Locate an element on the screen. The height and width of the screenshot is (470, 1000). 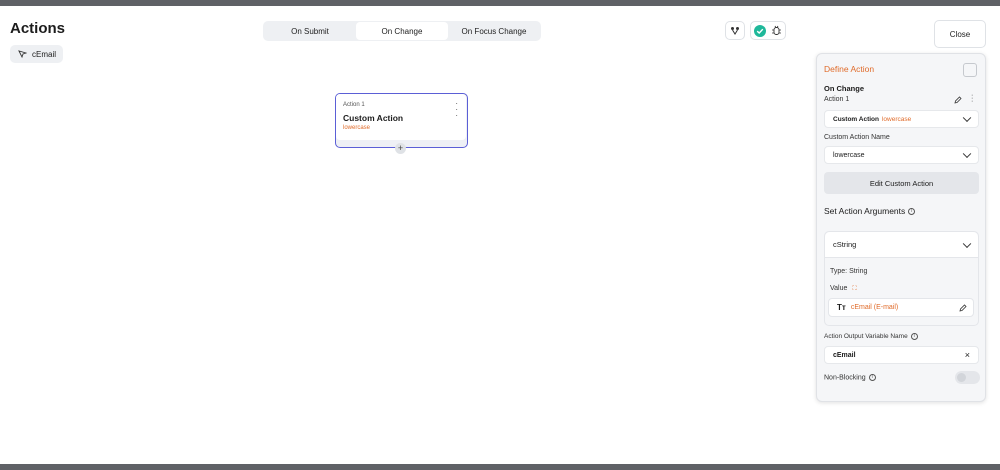
widget-chip-label: cEmail is located at coordinates (44, 54).